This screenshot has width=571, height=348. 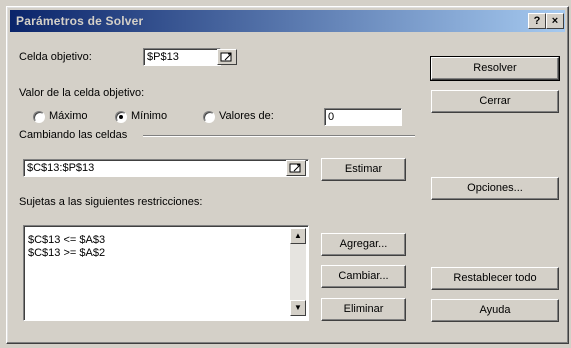 I want to click on target-cell-label: Celda objetivo:, so click(x=55, y=57).